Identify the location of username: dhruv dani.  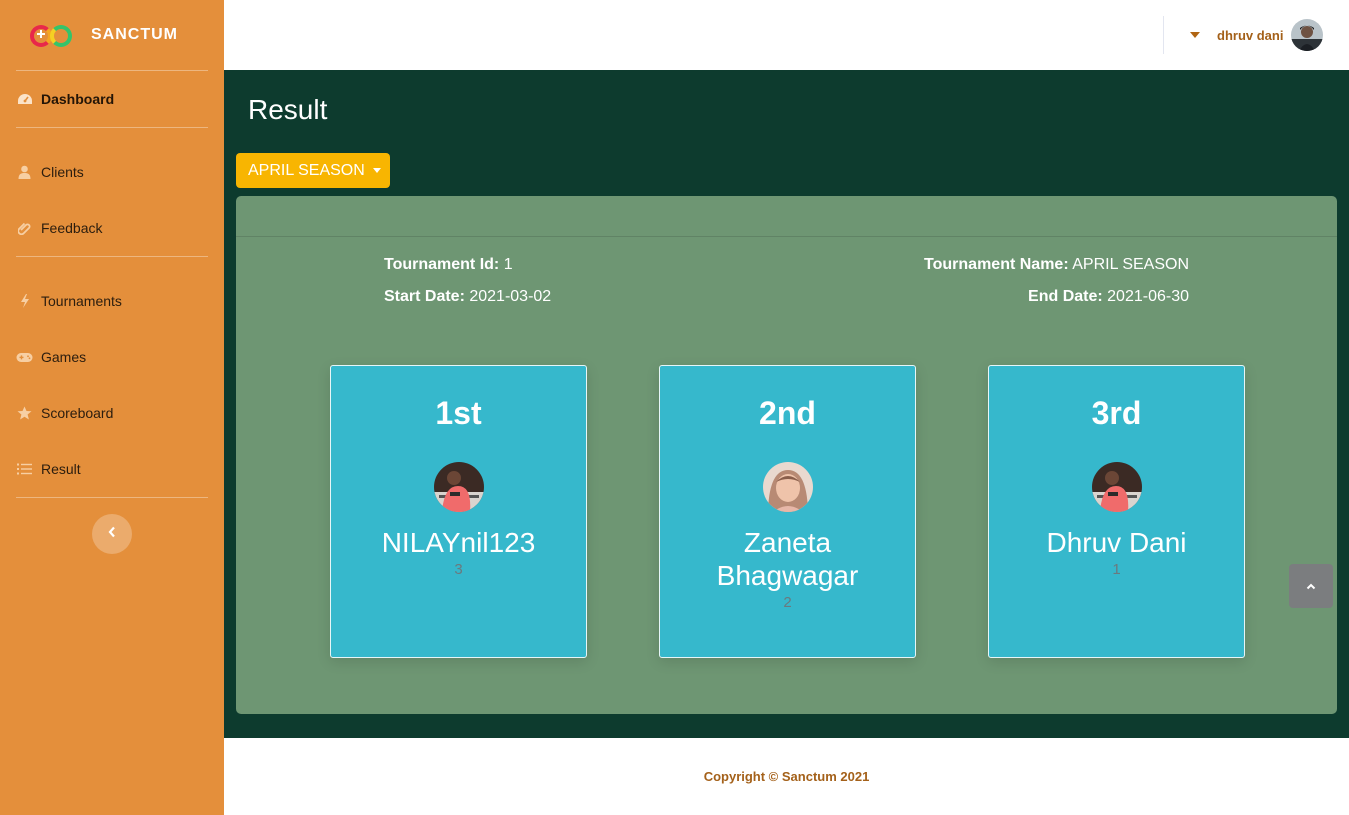
(1250, 35).